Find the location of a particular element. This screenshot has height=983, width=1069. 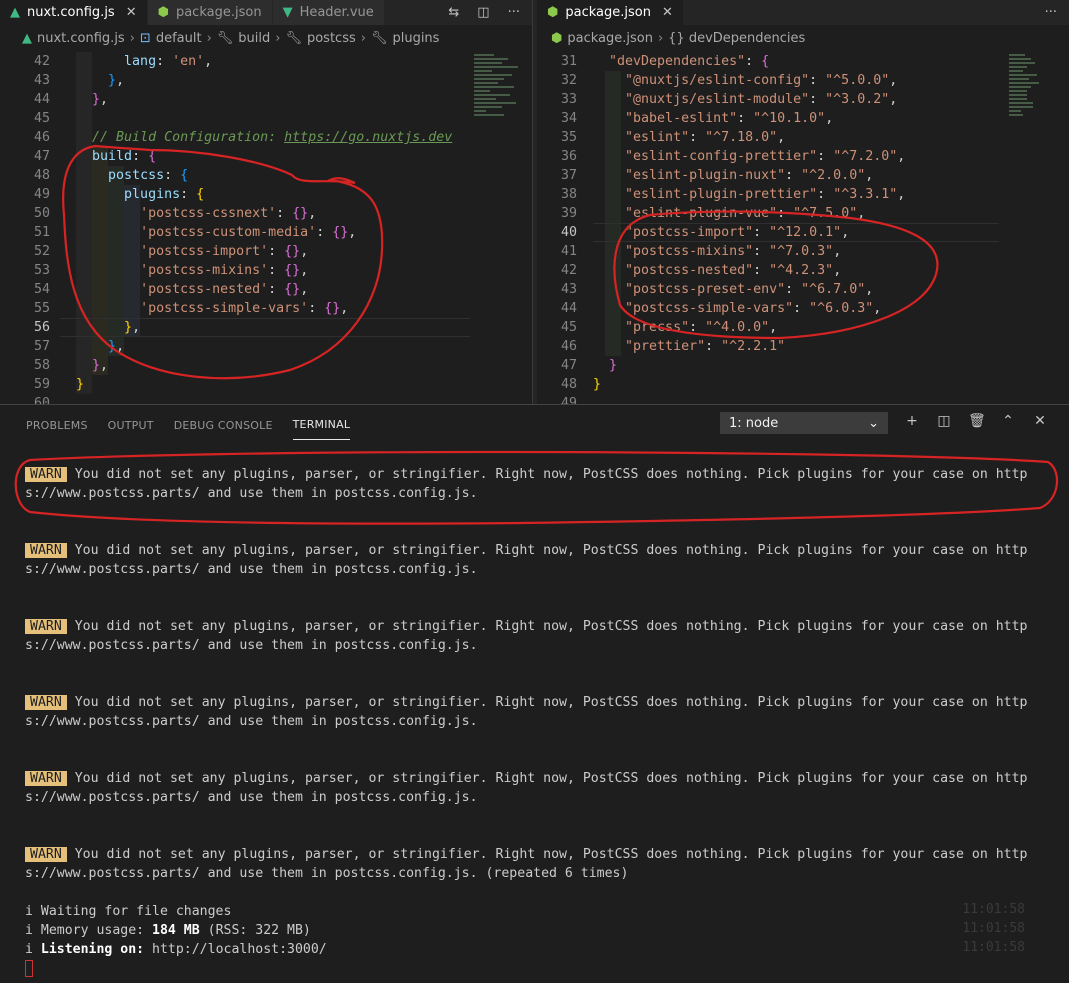

code-line: 58 }, is located at coordinates (266, 365).